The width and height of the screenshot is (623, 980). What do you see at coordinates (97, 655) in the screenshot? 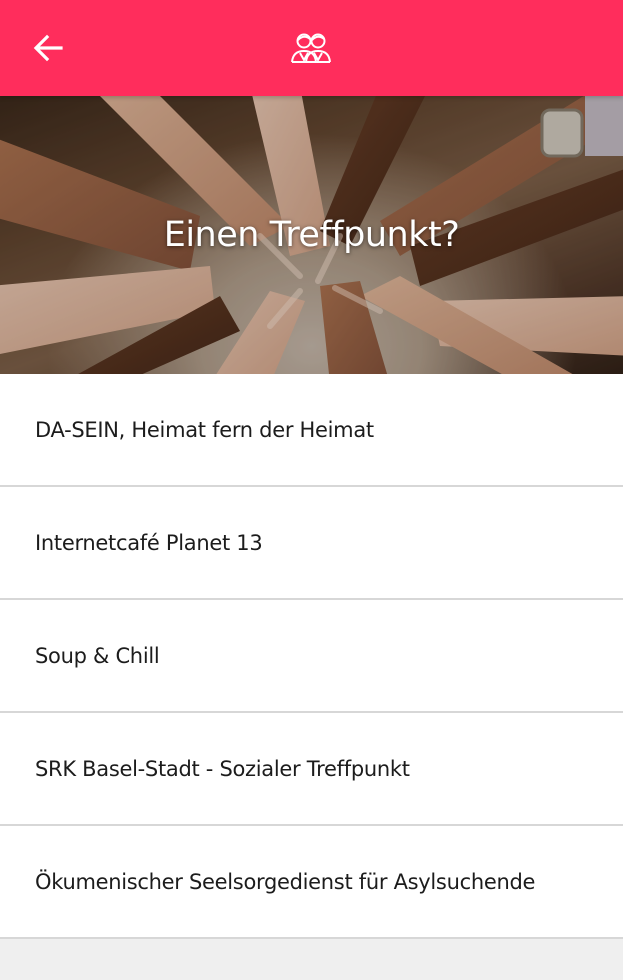
I see `list-item-label: Soup & Chill` at bounding box center [97, 655].